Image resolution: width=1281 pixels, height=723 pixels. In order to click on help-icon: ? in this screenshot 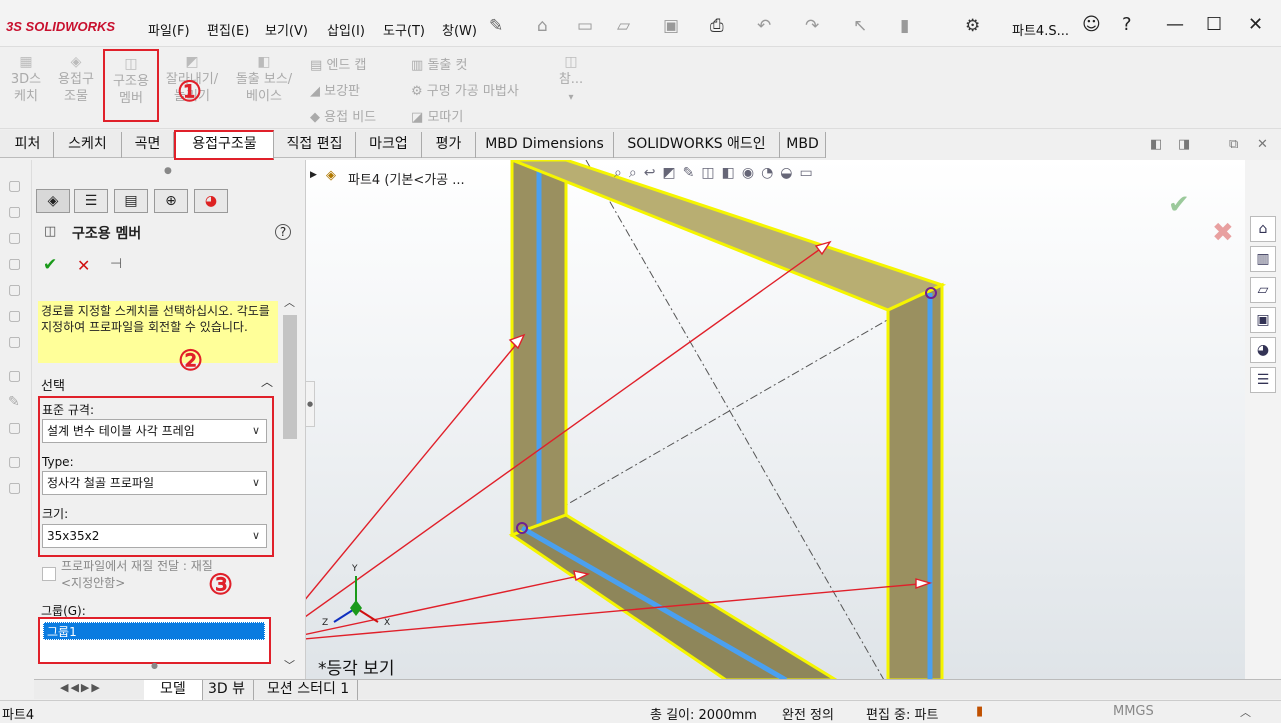, I will do `click(1127, 24)`.